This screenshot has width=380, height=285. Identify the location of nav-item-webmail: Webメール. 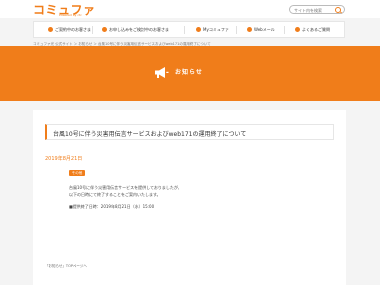
(261, 29).